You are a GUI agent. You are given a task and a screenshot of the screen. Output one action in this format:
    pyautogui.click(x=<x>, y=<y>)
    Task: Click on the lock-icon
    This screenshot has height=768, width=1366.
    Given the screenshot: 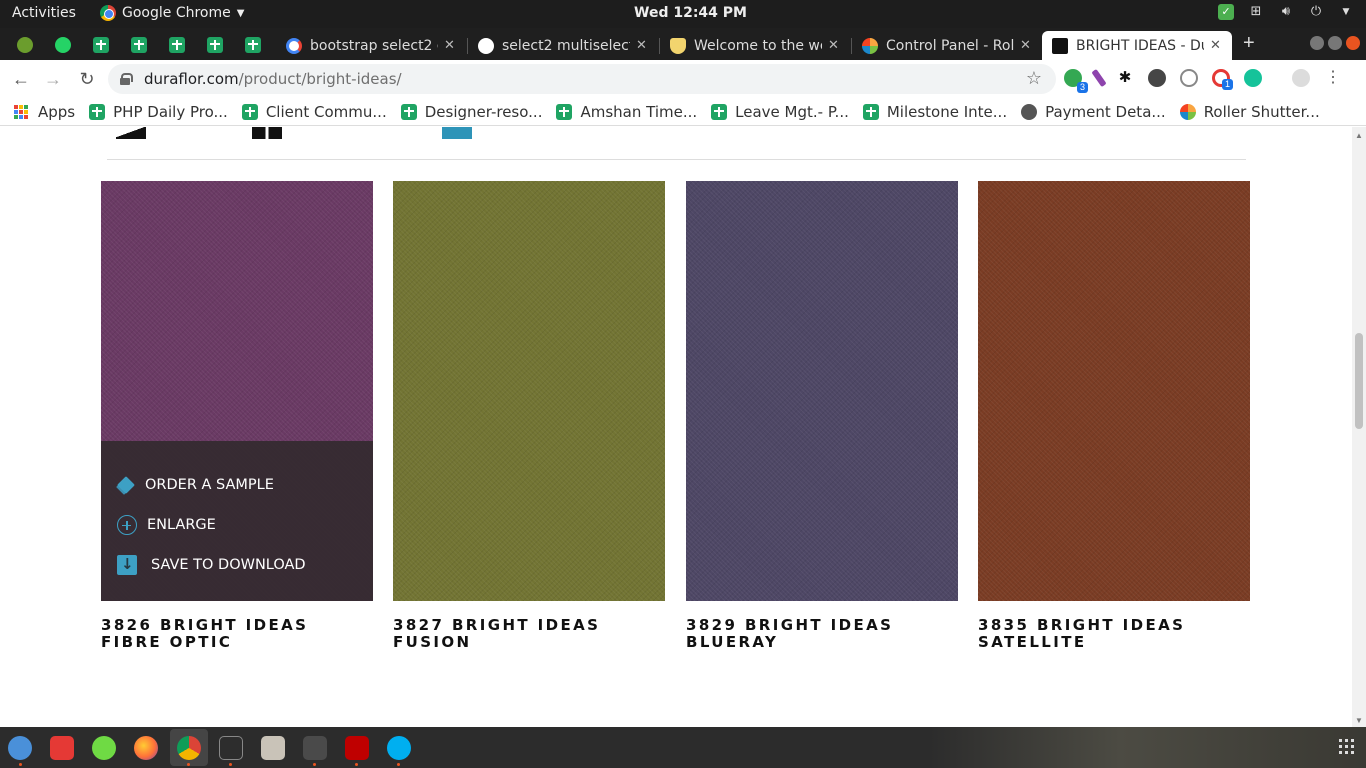 What is the action you would take?
    pyautogui.click(x=126, y=79)
    